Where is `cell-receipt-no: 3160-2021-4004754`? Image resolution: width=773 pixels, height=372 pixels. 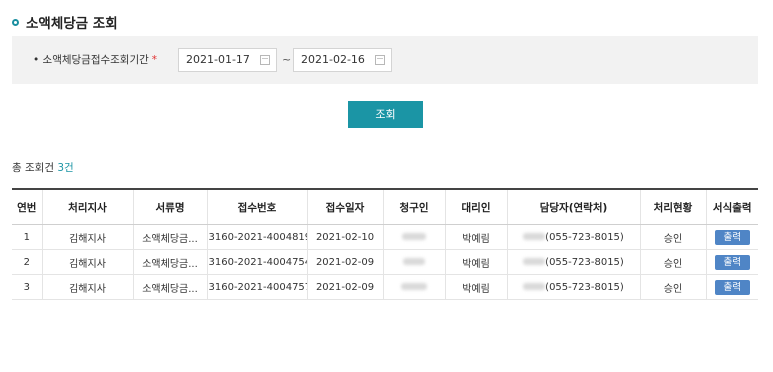 cell-receipt-no: 3160-2021-4004754 is located at coordinates (256, 262).